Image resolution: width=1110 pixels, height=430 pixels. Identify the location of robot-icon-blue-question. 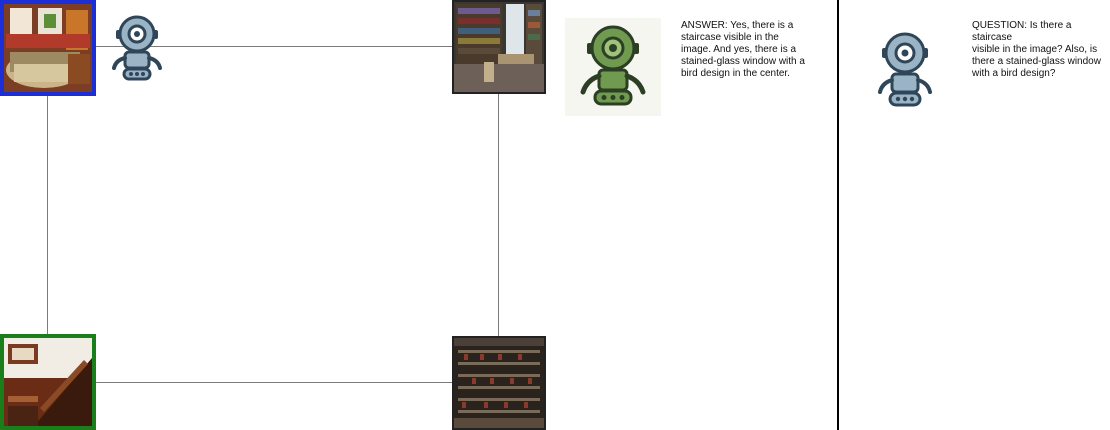
(905, 69).